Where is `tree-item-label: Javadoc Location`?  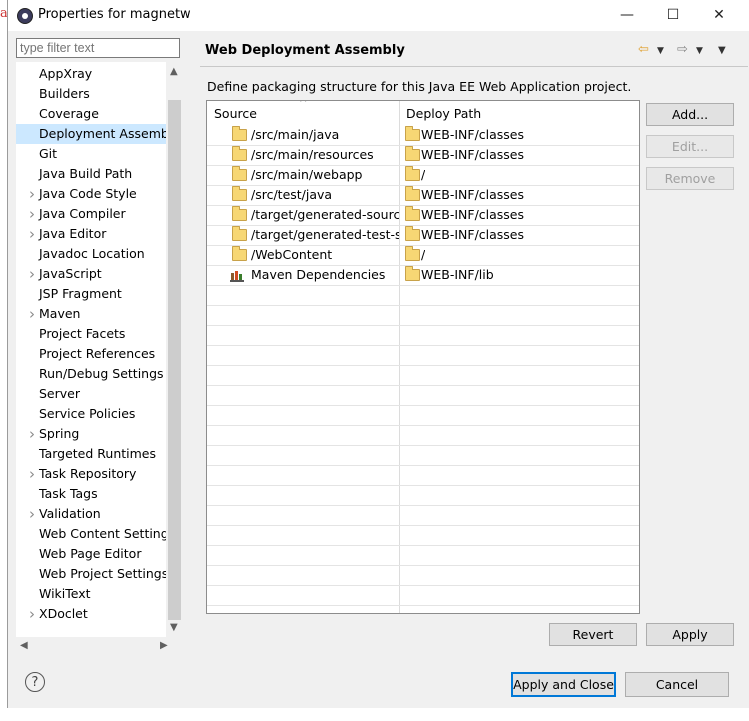 tree-item-label: Javadoc Location is located at coordinates (92, 253).